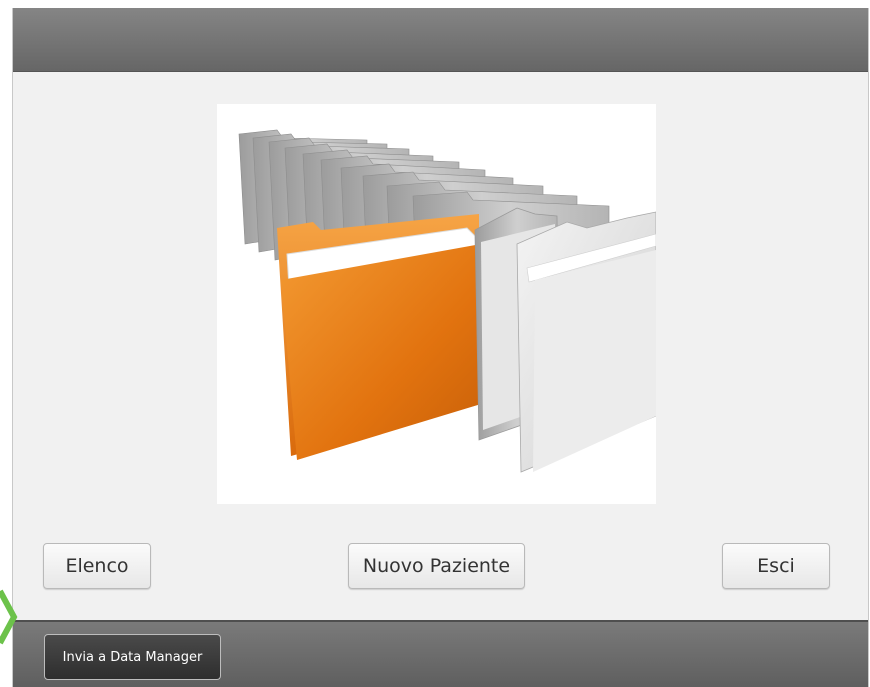  What do you see at coordinates (586, 342) in the screenshot?
I see `white-folder` at bounding box center [586, 342].